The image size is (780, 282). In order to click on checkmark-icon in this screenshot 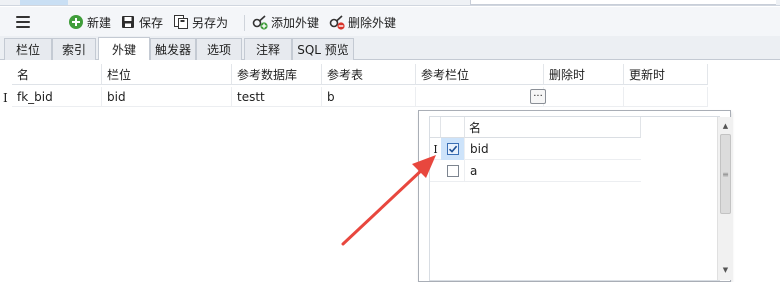, I will do `click(452, 149)`.